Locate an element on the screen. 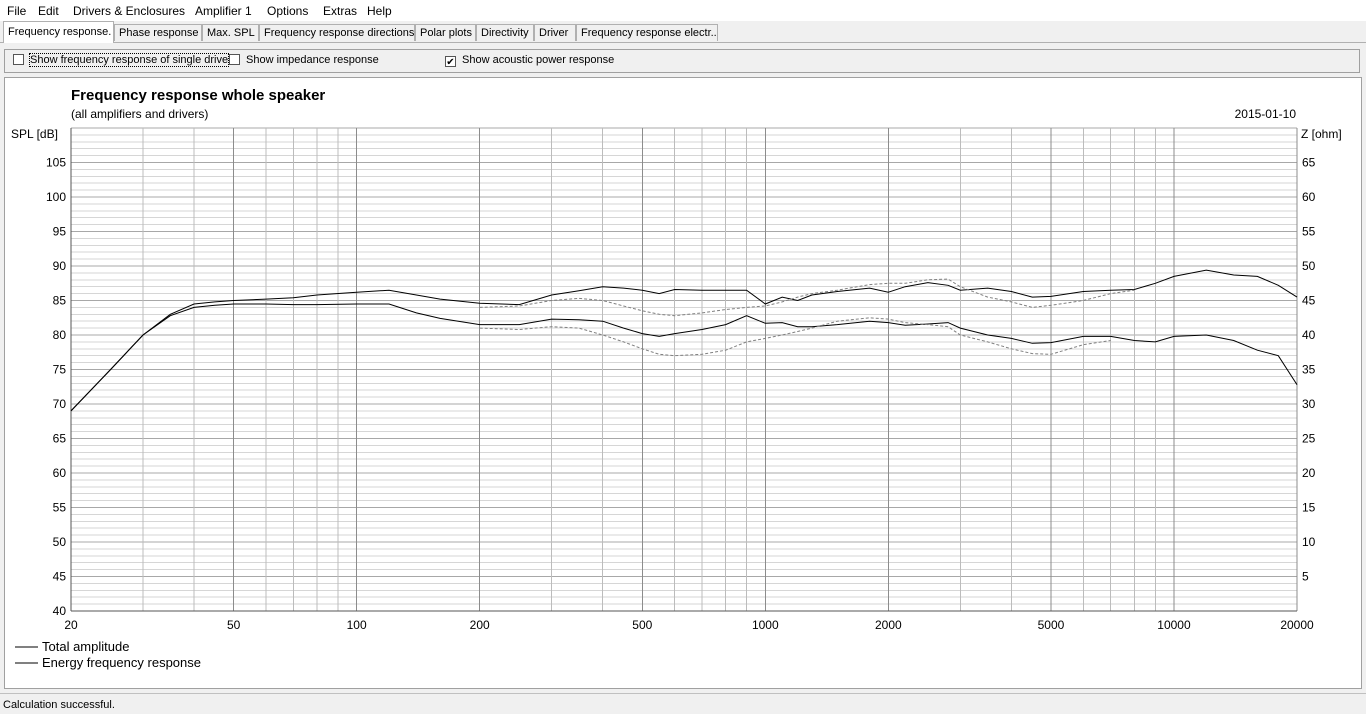 This screenshot has height=714, width=1366. status-text: Calculation successful. is located at coordinates (59, 705).